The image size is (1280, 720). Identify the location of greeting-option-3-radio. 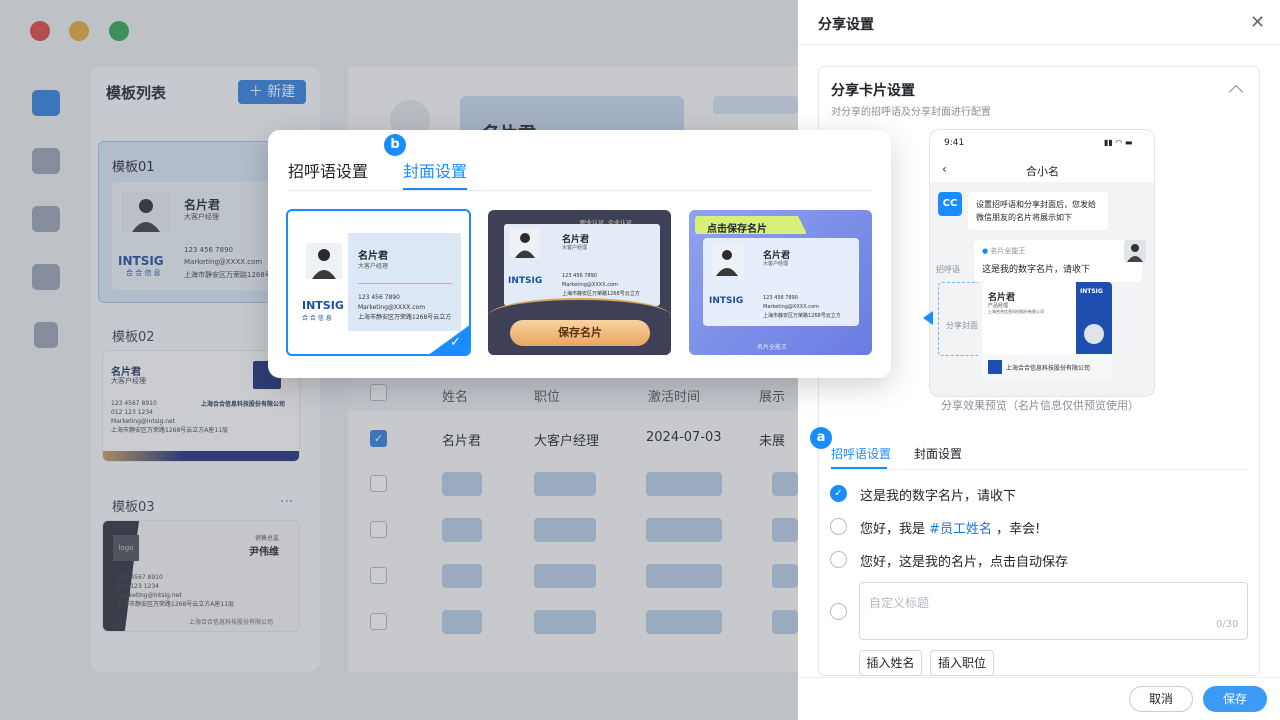
(838, 559).